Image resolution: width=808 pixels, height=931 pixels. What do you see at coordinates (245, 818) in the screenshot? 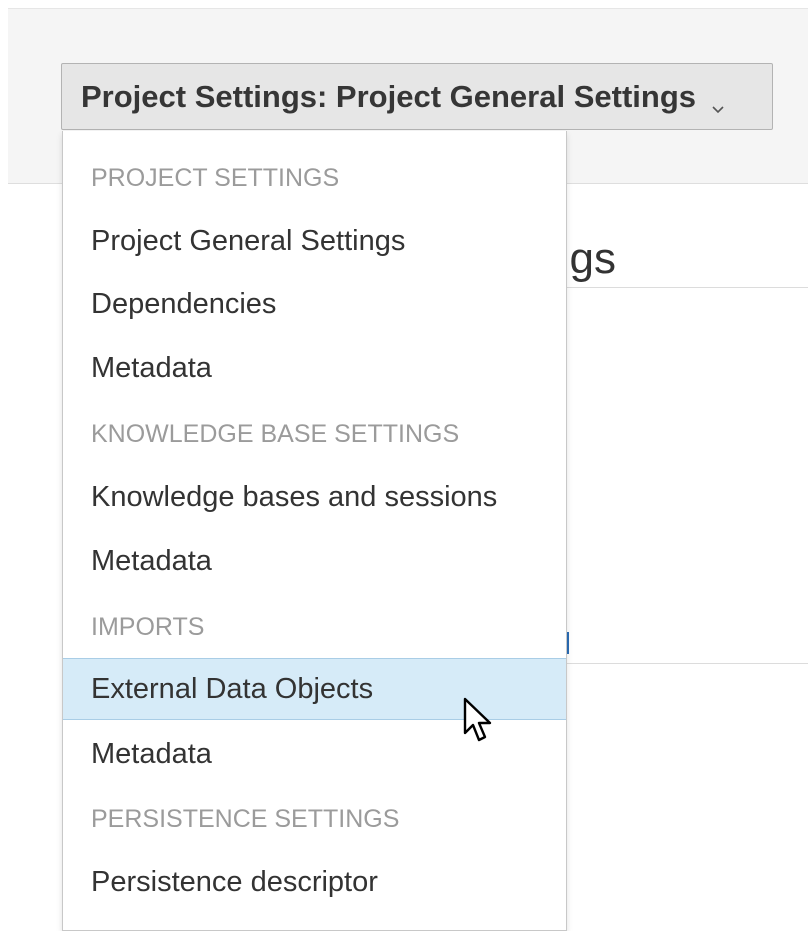
I see `menu-header-persistence-settings: PERSISTENCE SETTINGS` at bounding box center [245, 818].